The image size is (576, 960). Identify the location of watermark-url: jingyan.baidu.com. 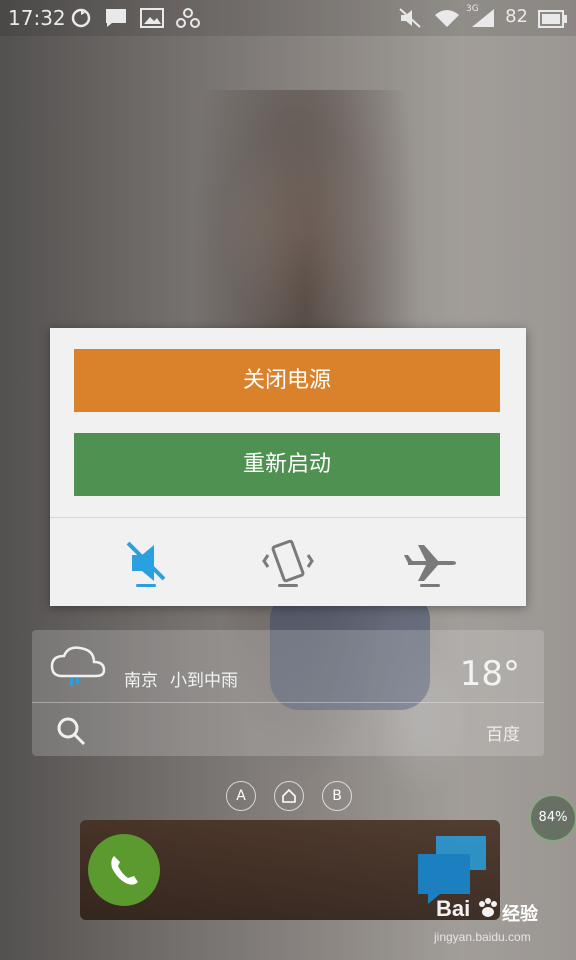
(482, 937).